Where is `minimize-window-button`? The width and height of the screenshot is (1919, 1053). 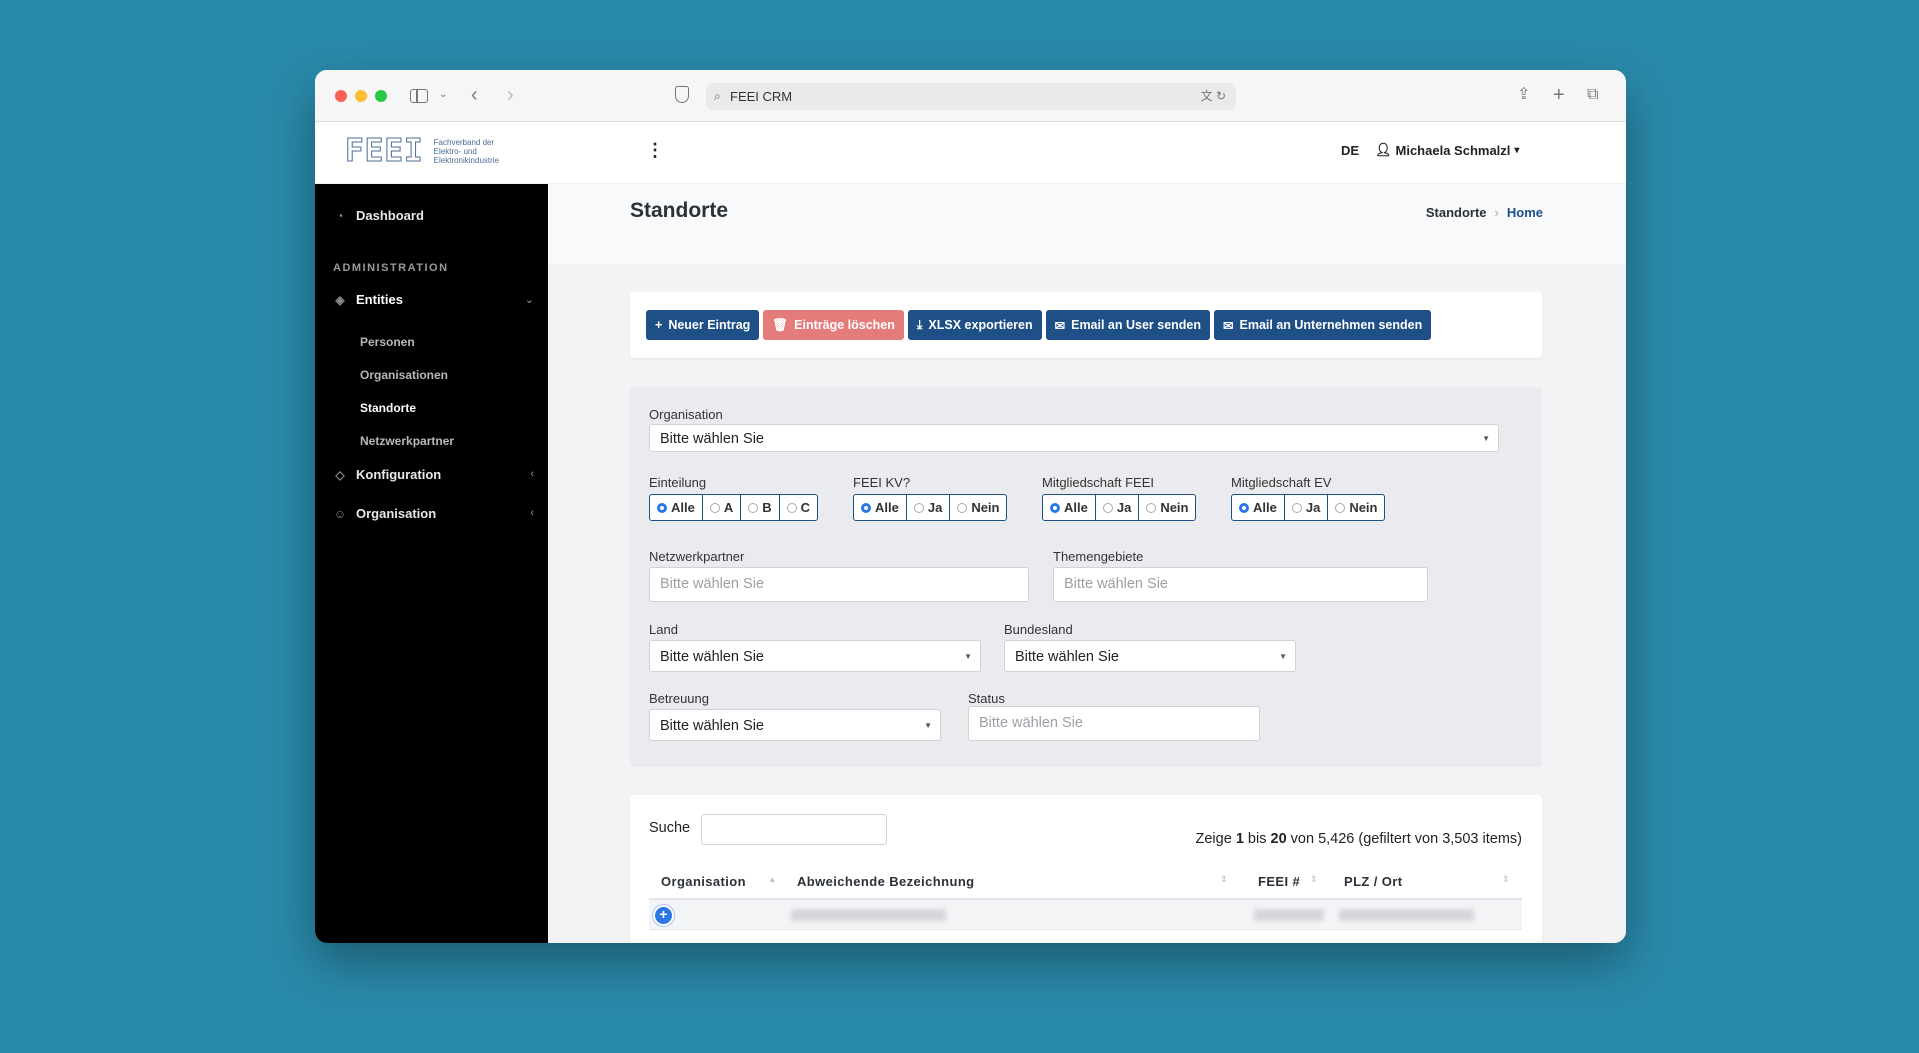
minimize-window-button is located at coordinates (361, 96).